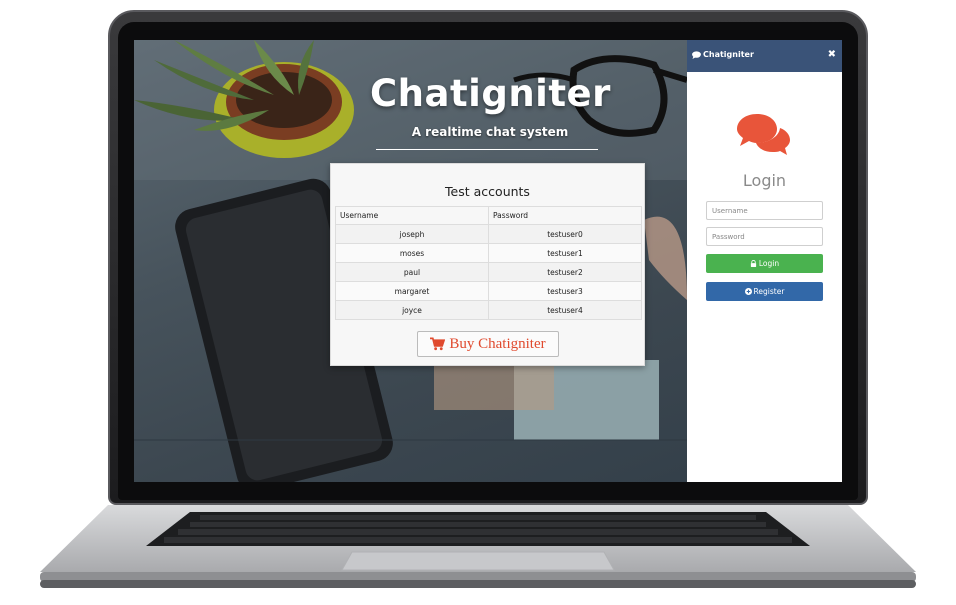 This screenshot has width=956, height=605. I want to click on table-row: margaret testuser3, so click(488, 291).